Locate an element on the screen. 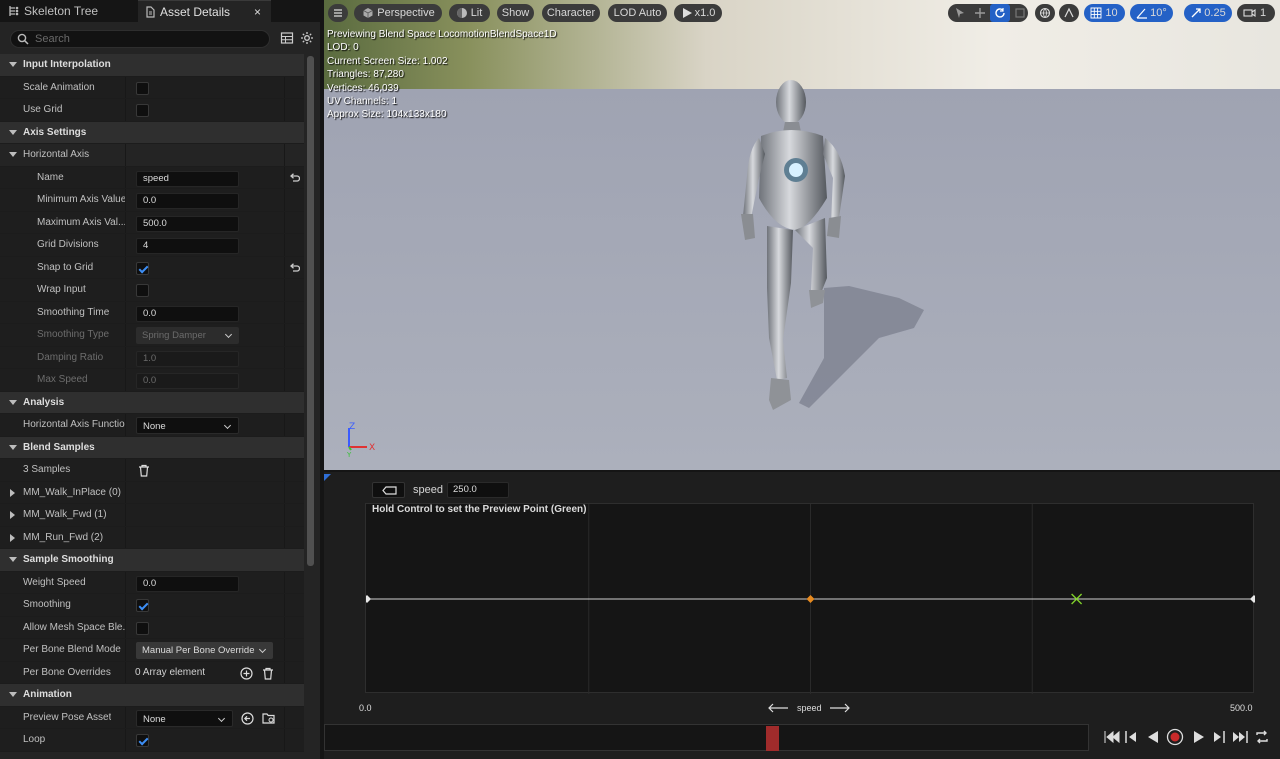 This screenshot has width=1280, height=759. transport-controls is located at coordinates (1191, 737).